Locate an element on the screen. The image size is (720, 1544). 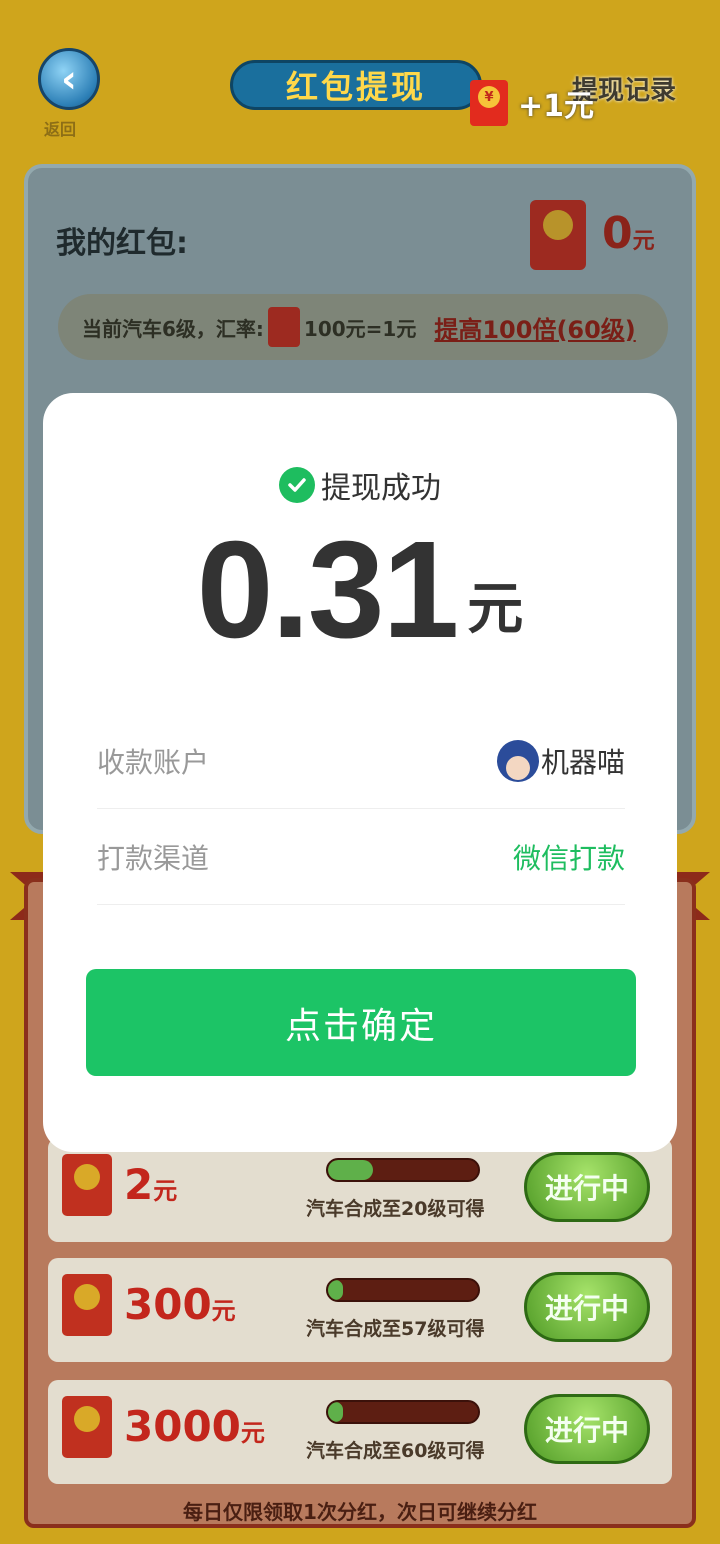
account-row: 收款账户 机器喵 is located at coordinates (361, 761).